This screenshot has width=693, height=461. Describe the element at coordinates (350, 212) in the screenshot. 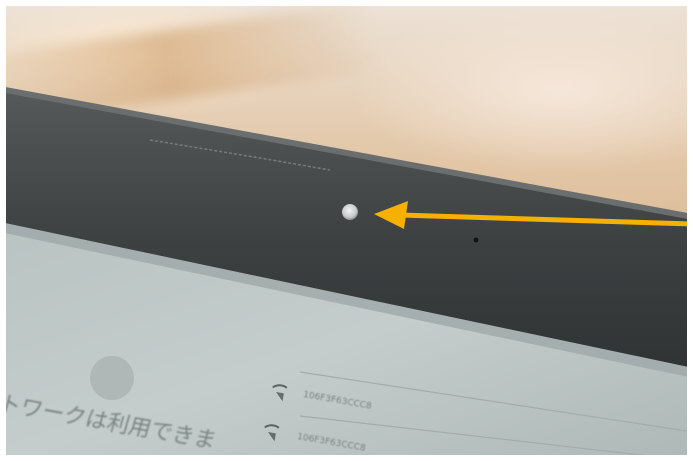

I see `webcam-icon` at that location.